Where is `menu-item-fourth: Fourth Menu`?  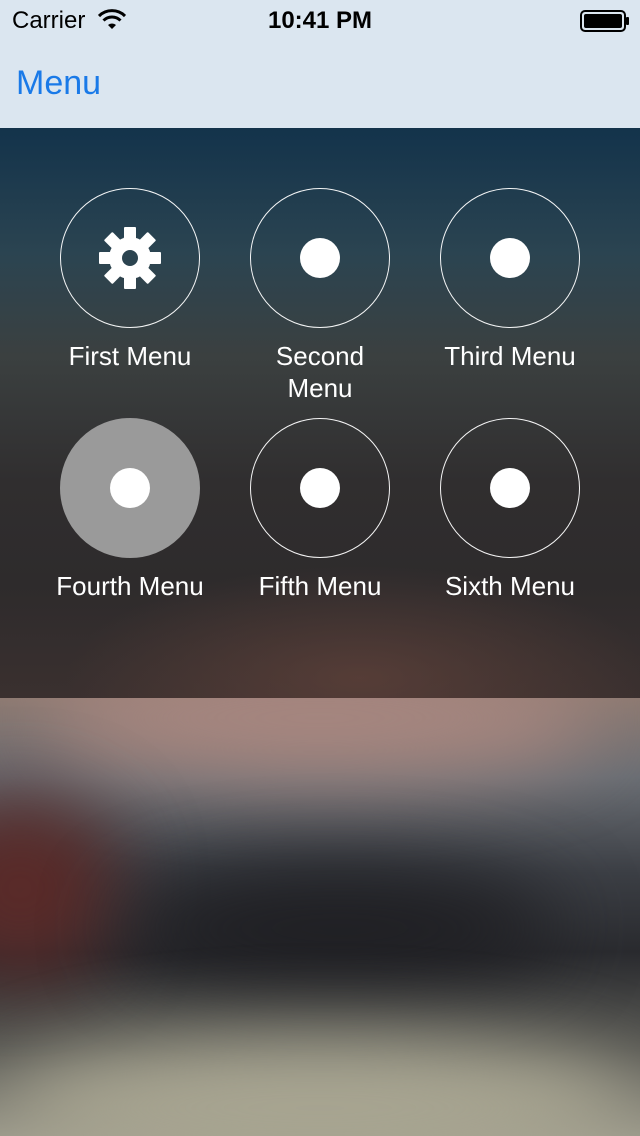 menu-item-fourth: Fourth Menu is located at coordinates (130, 528).